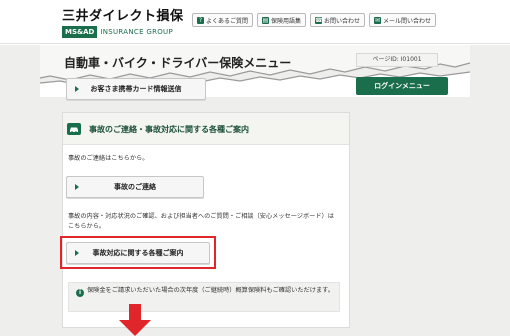  I want to click on question-icon: ?, so click(200, 20).